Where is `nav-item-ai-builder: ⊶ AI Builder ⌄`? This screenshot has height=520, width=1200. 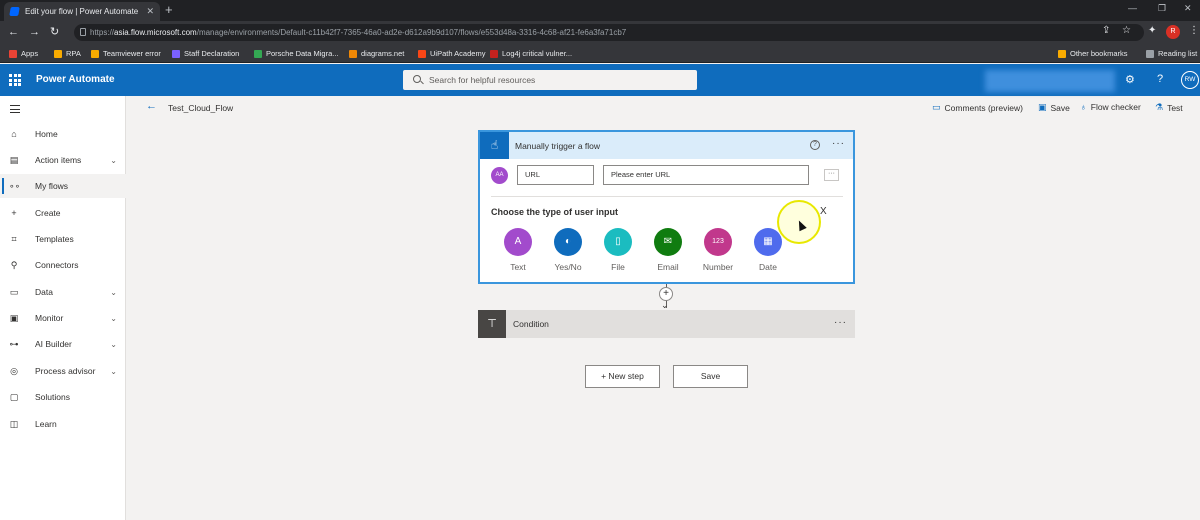
nav-item-ai-builder: ⊶ AI Builder ⌄ is located at coordinates (63, 344).